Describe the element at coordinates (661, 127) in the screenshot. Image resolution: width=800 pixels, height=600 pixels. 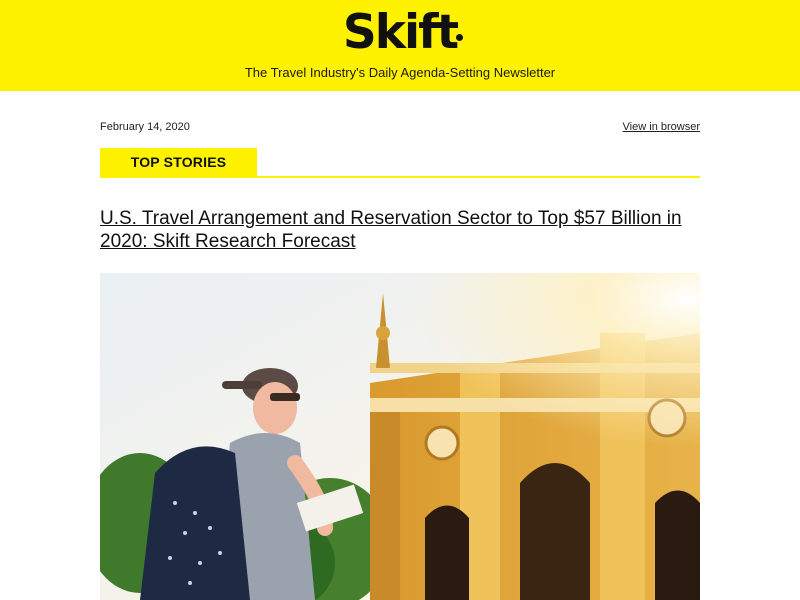
I see `view-in-browser-link: View in browser` at that location.